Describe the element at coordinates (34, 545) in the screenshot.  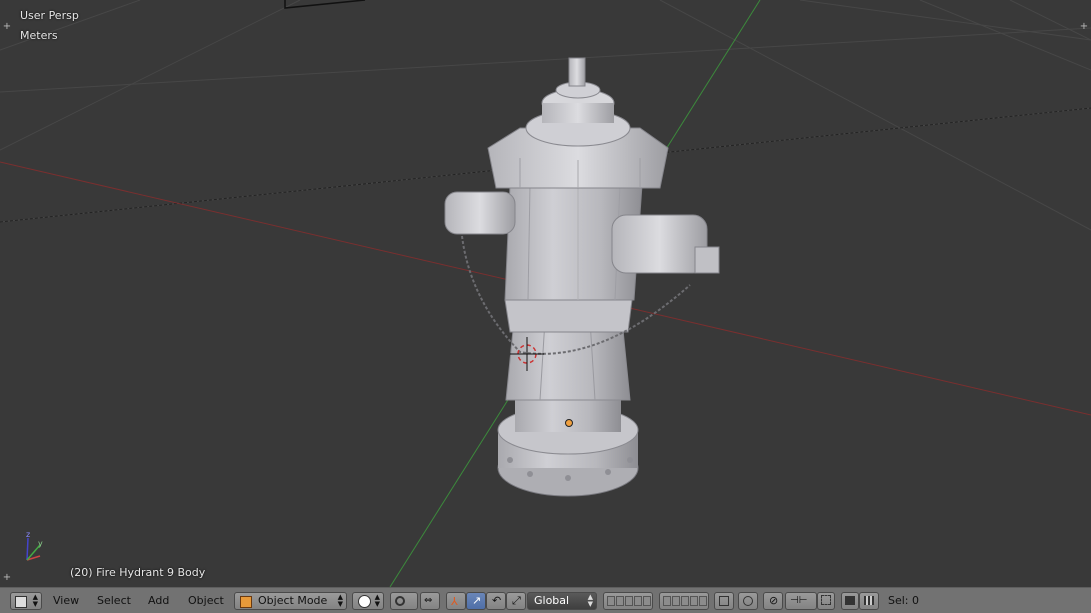
I see `axis-gizmo: z y` at that location.